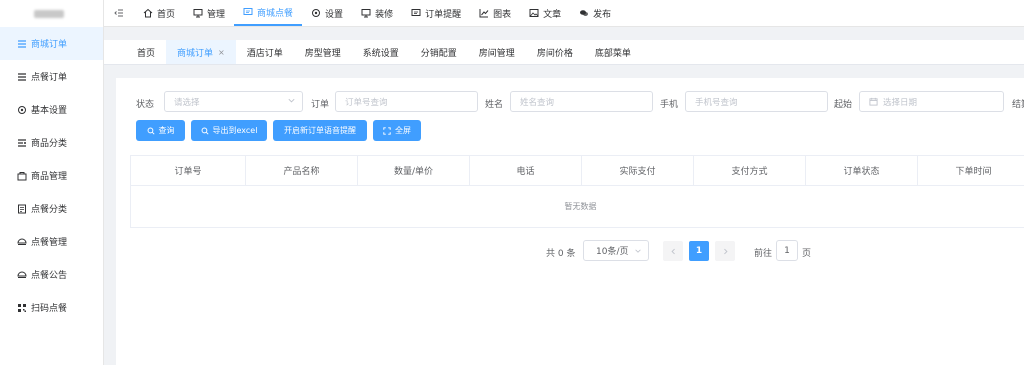 The width and height of the screenshot is (1024, 365). I want to click on tab-label: 商城订单, so click(195, 53).